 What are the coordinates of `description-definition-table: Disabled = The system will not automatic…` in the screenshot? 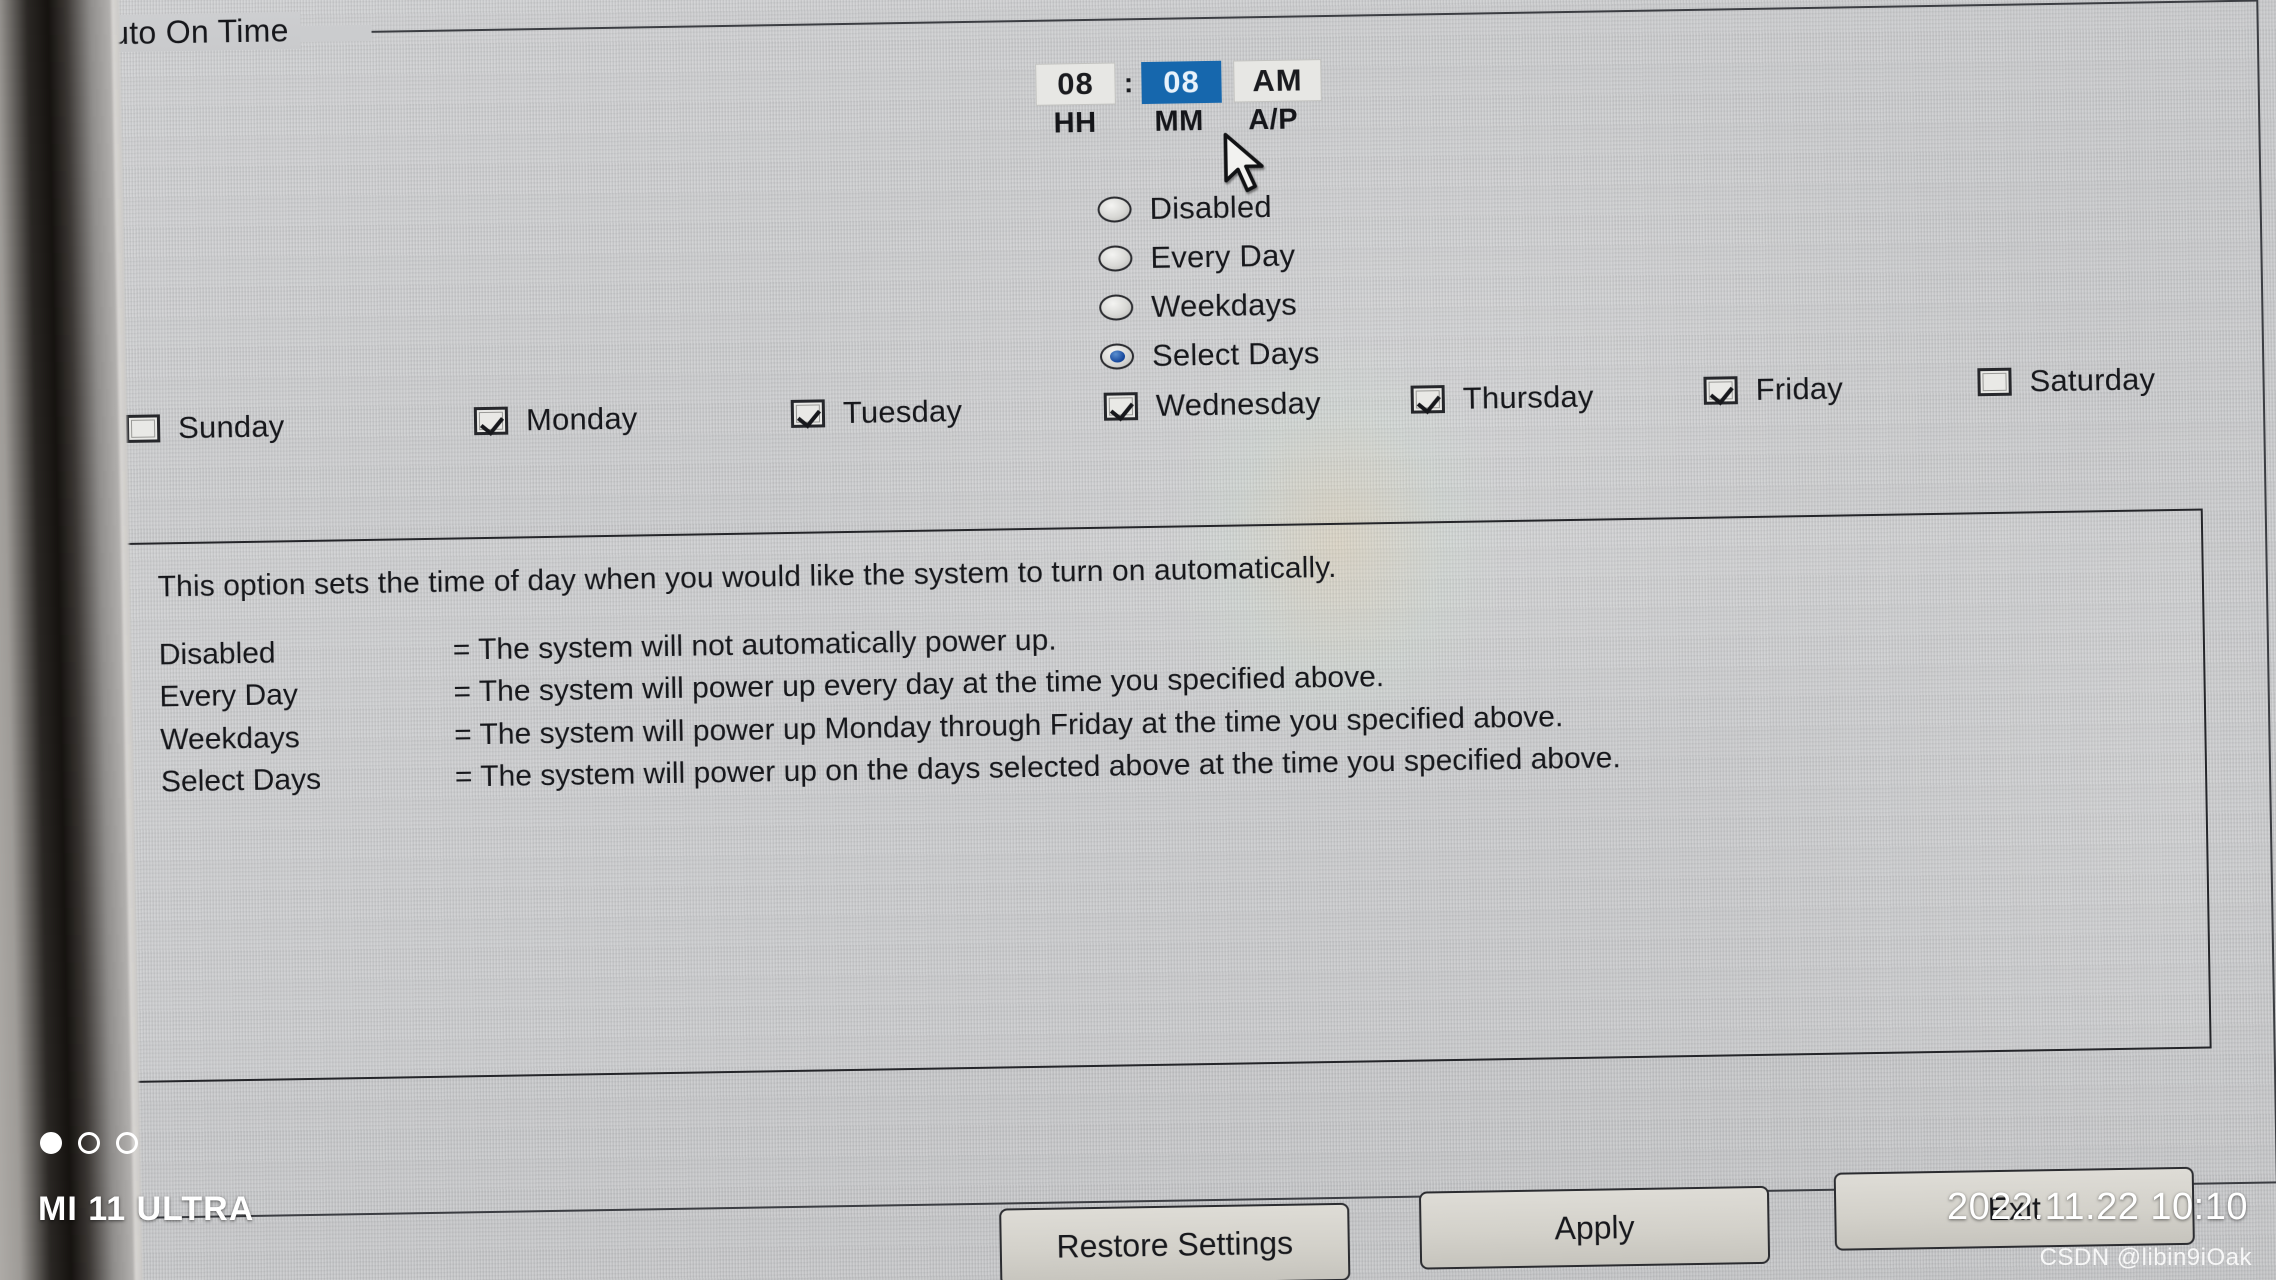 It's located at (890, 707).